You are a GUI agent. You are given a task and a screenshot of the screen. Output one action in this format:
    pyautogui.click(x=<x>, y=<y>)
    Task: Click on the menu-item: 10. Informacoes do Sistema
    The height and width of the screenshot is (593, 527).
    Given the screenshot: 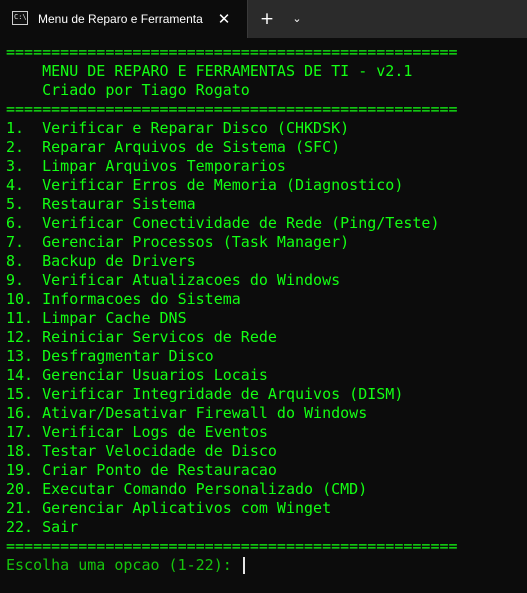 What is the action you would take?
    pyautogui.click(x=123, y=299)
    